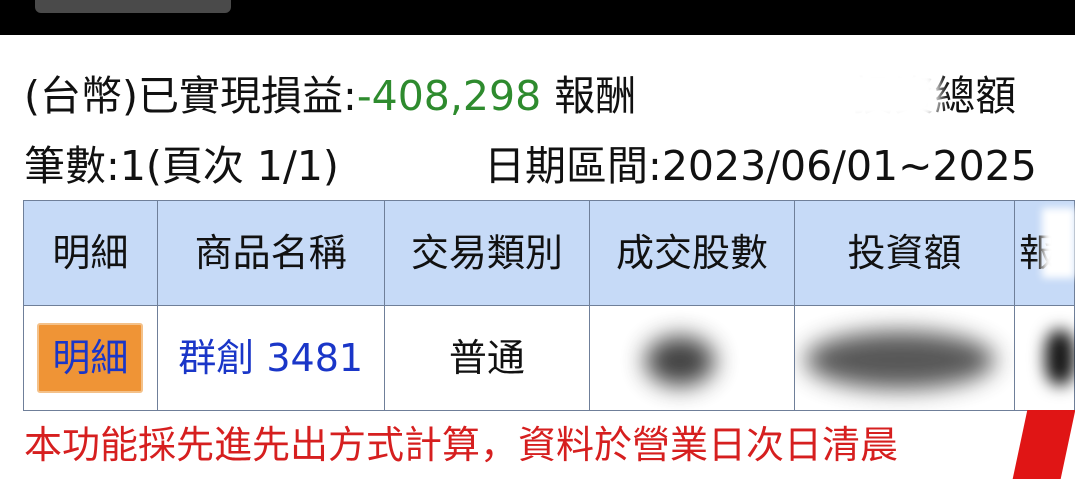  What do you see at coordinates (90, 253) in the screenshot?
I see `col-header-detail: 明細` at bounding box center [90, 253].